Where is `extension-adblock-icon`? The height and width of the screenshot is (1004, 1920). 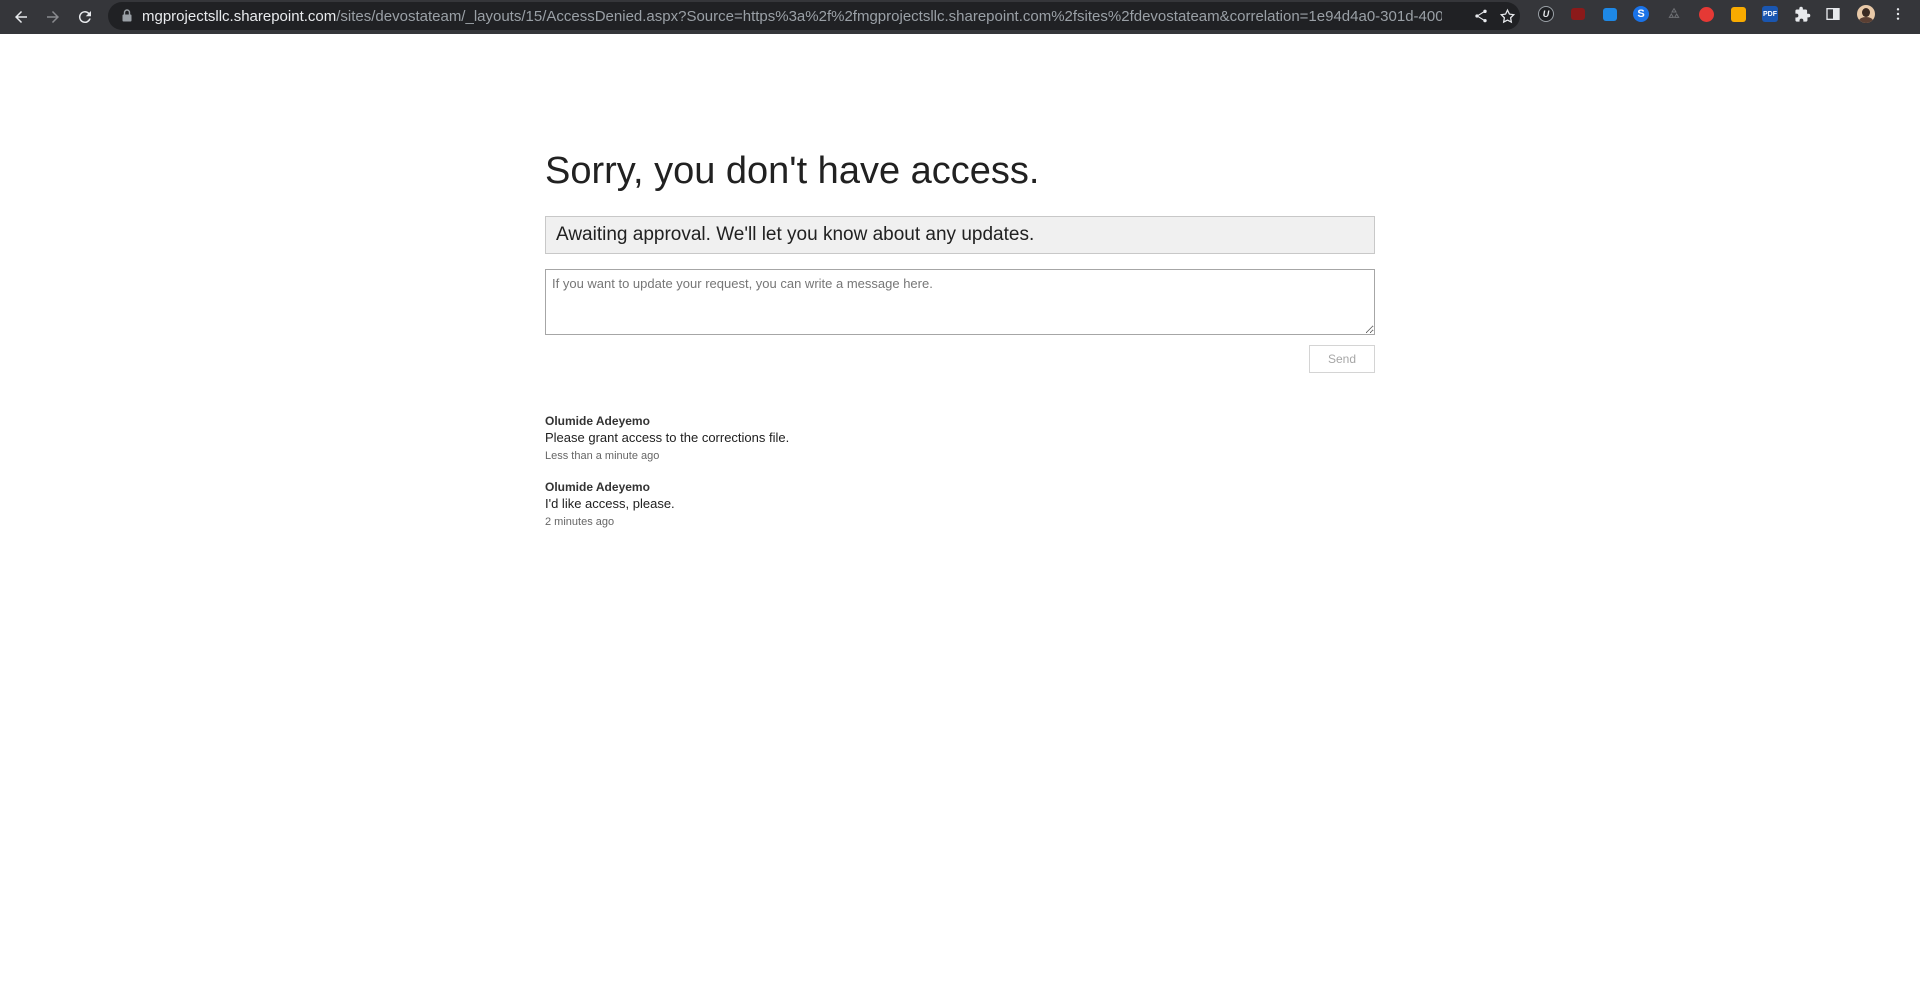
extension-adblock-icon is located at coordinates (1706, 14).